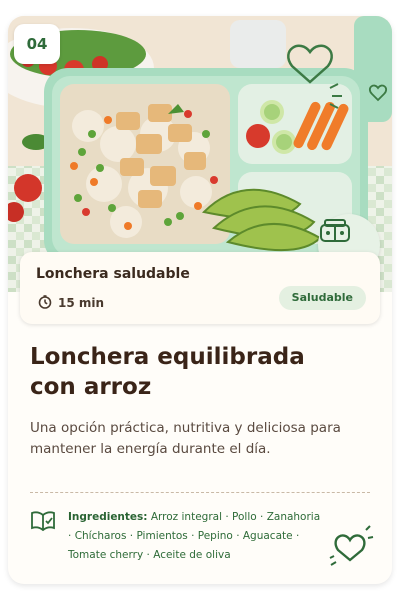  I want to click on prep-time: 15 min, so click(71, 303).